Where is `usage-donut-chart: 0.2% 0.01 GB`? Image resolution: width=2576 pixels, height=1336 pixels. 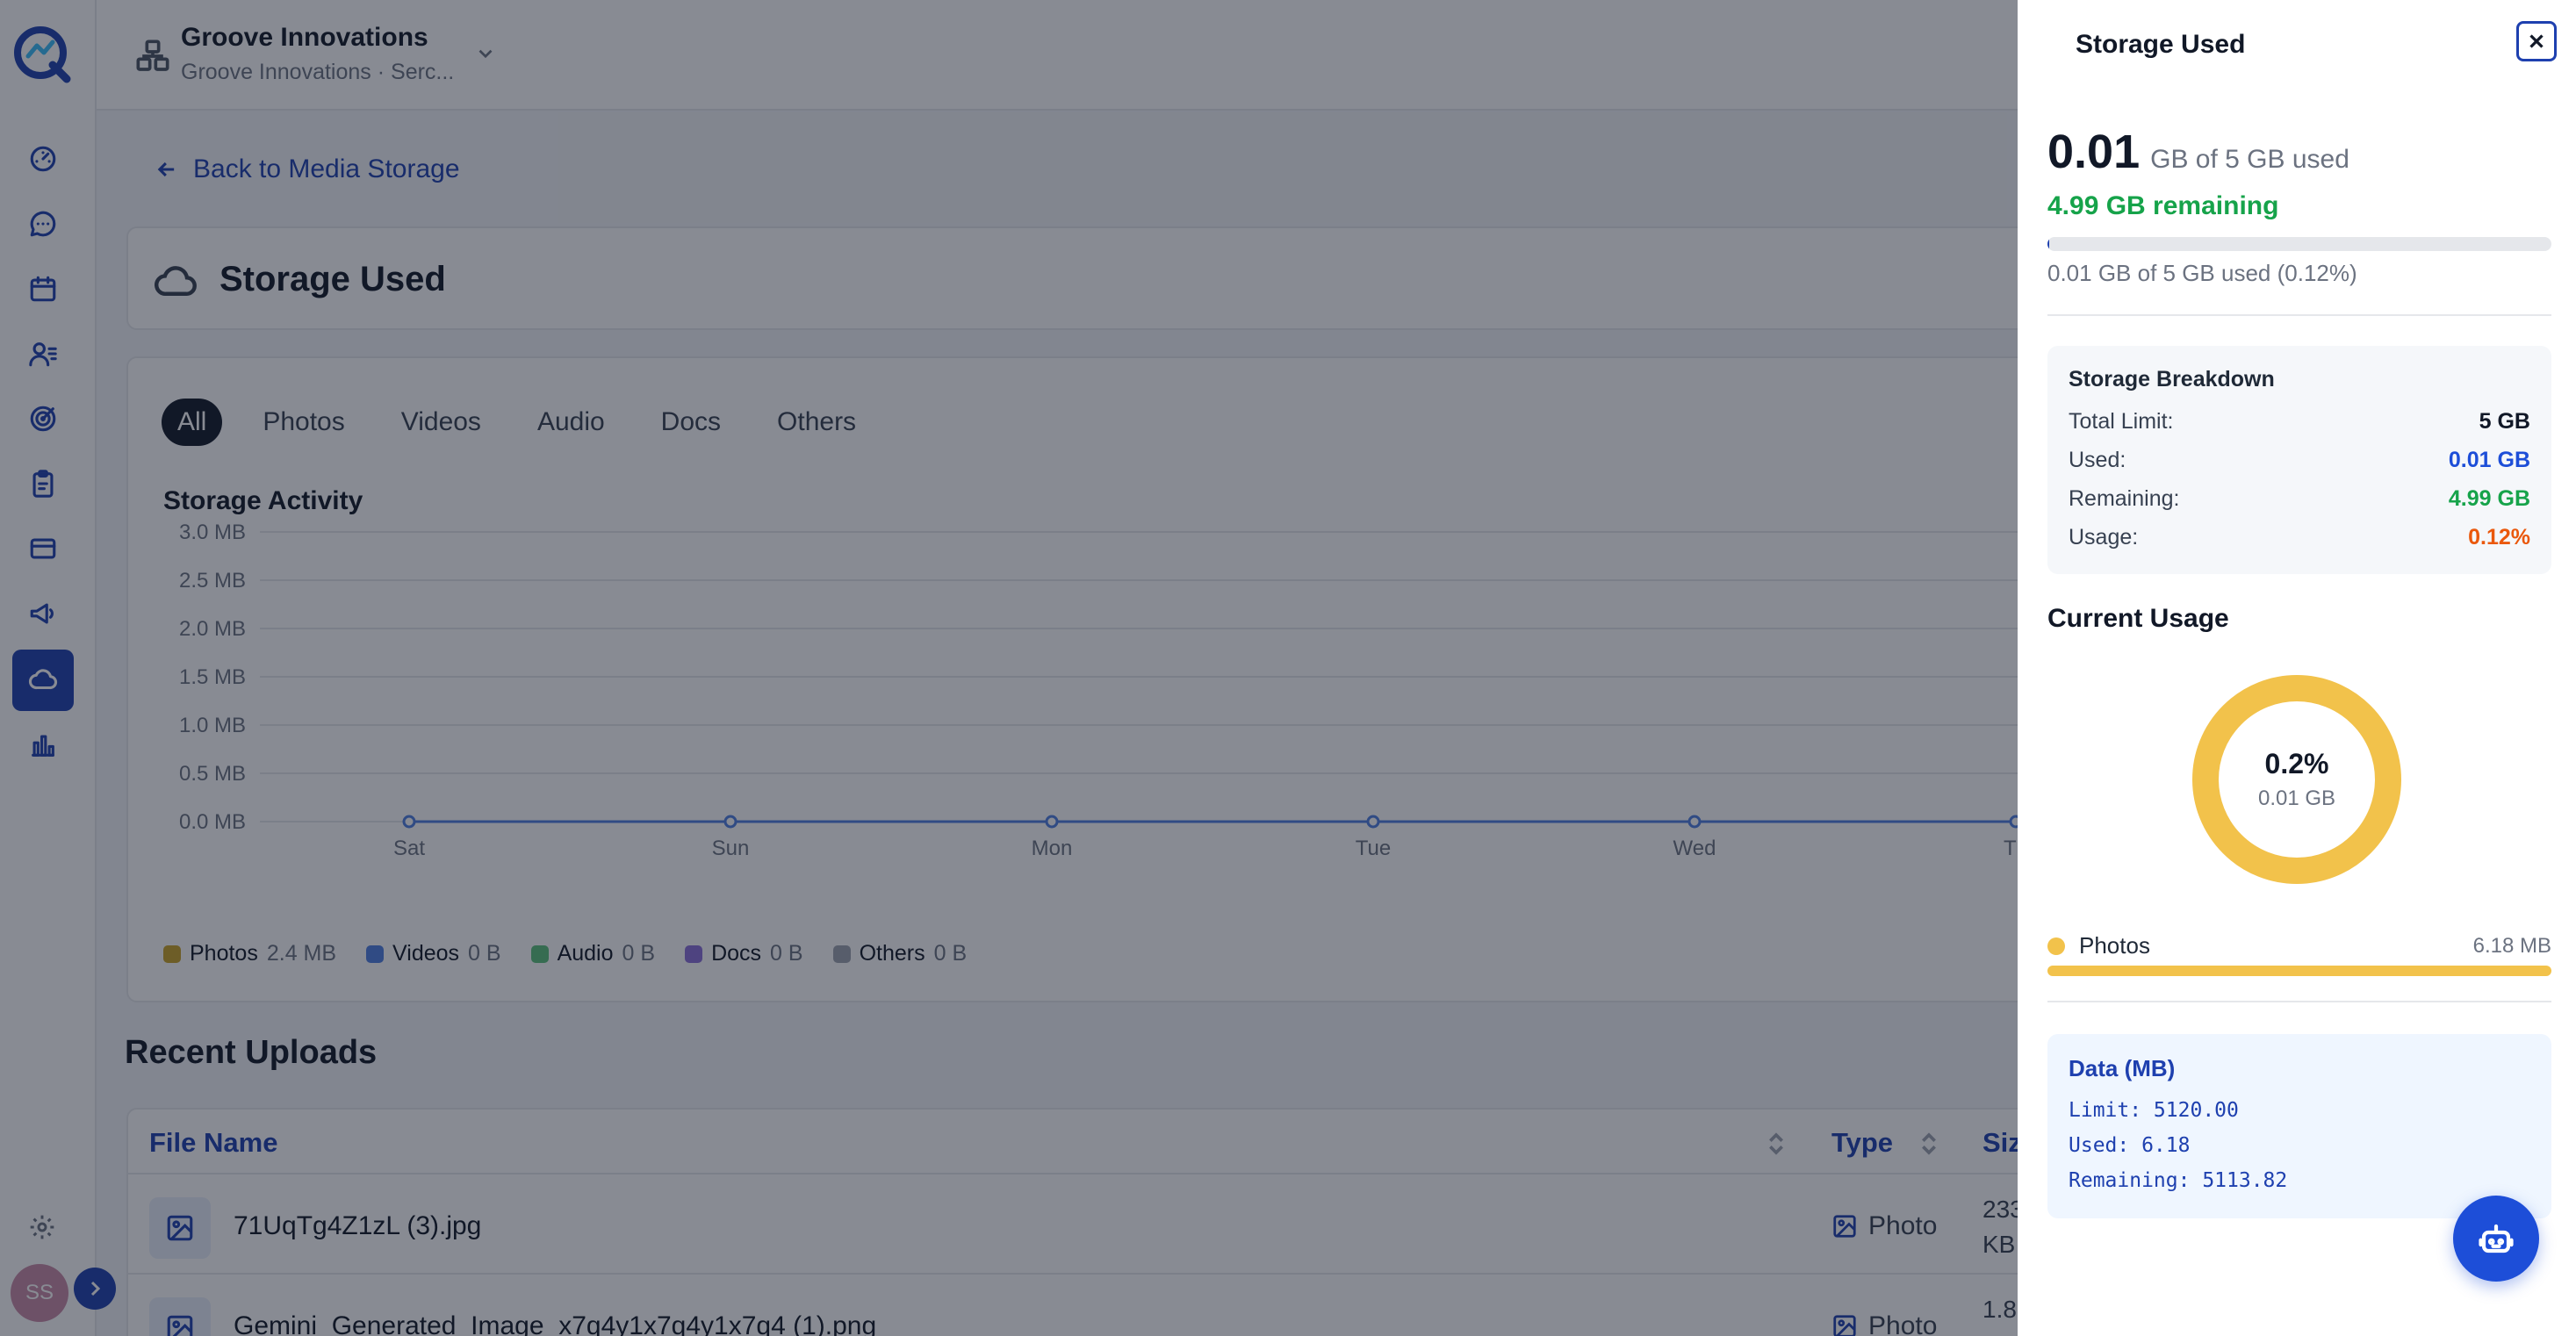
usage-donut-chart: 0.2% 0.01 GB is located at coordinates (2296, 780).